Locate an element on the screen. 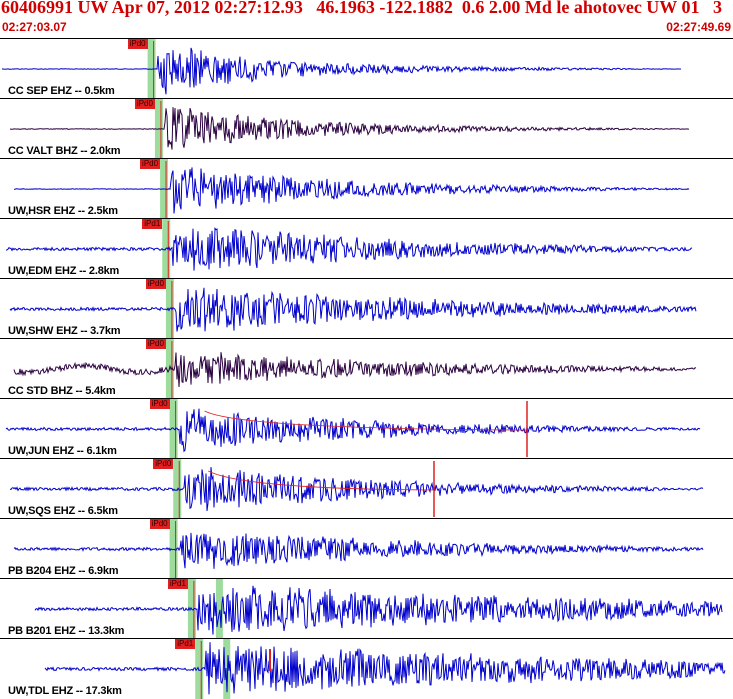  trace-panel: iPd0 CC VALT BHZ -- 2.0km is located at coordinates (366, 128).